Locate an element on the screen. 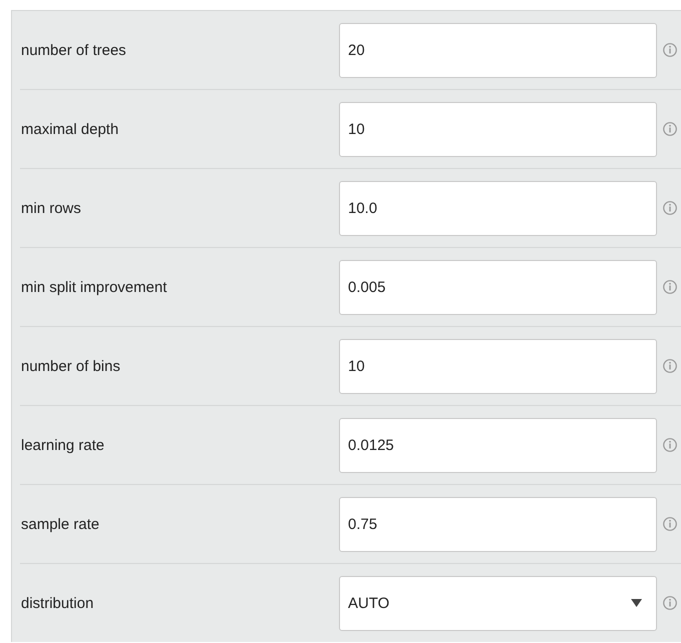  input-field: 0.005 is located at coordinates (498, 287).